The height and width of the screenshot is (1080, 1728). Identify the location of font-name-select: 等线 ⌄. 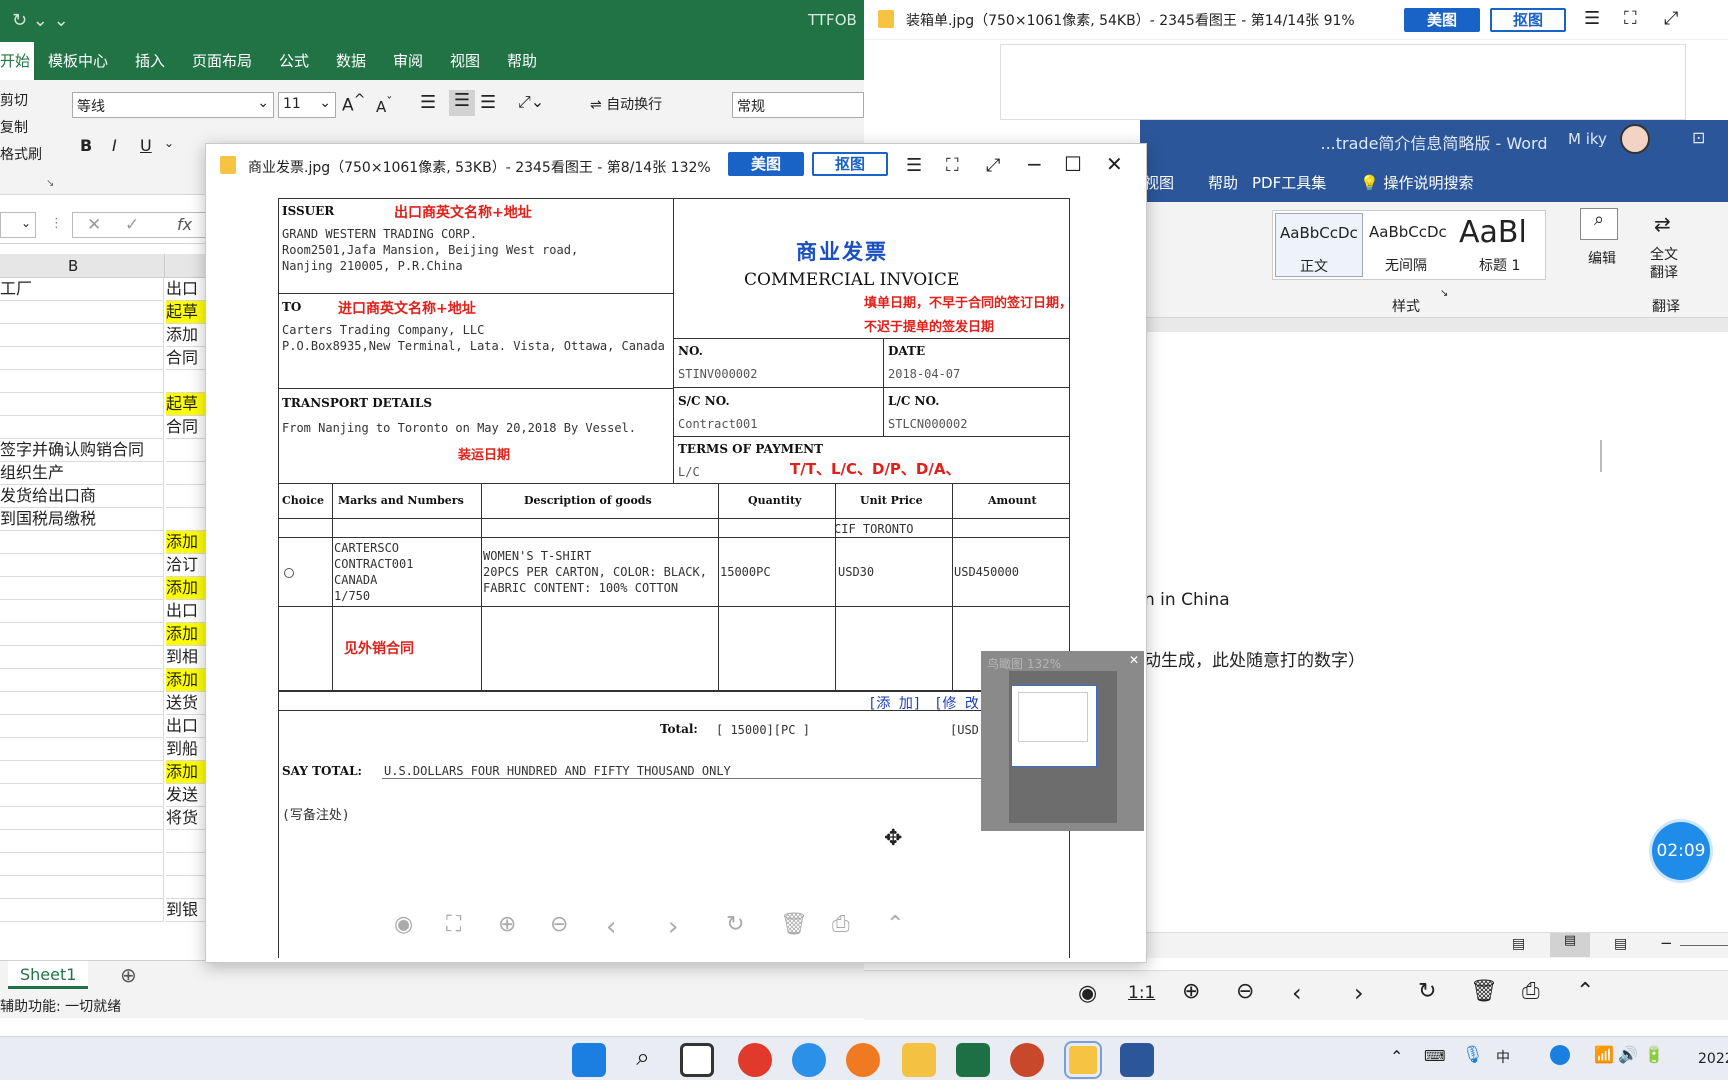
(173, 105).